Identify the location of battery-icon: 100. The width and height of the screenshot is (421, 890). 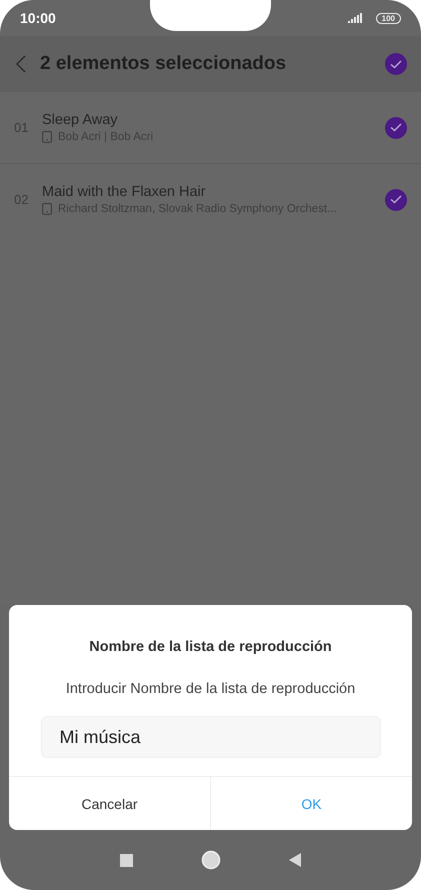
(388, 18).